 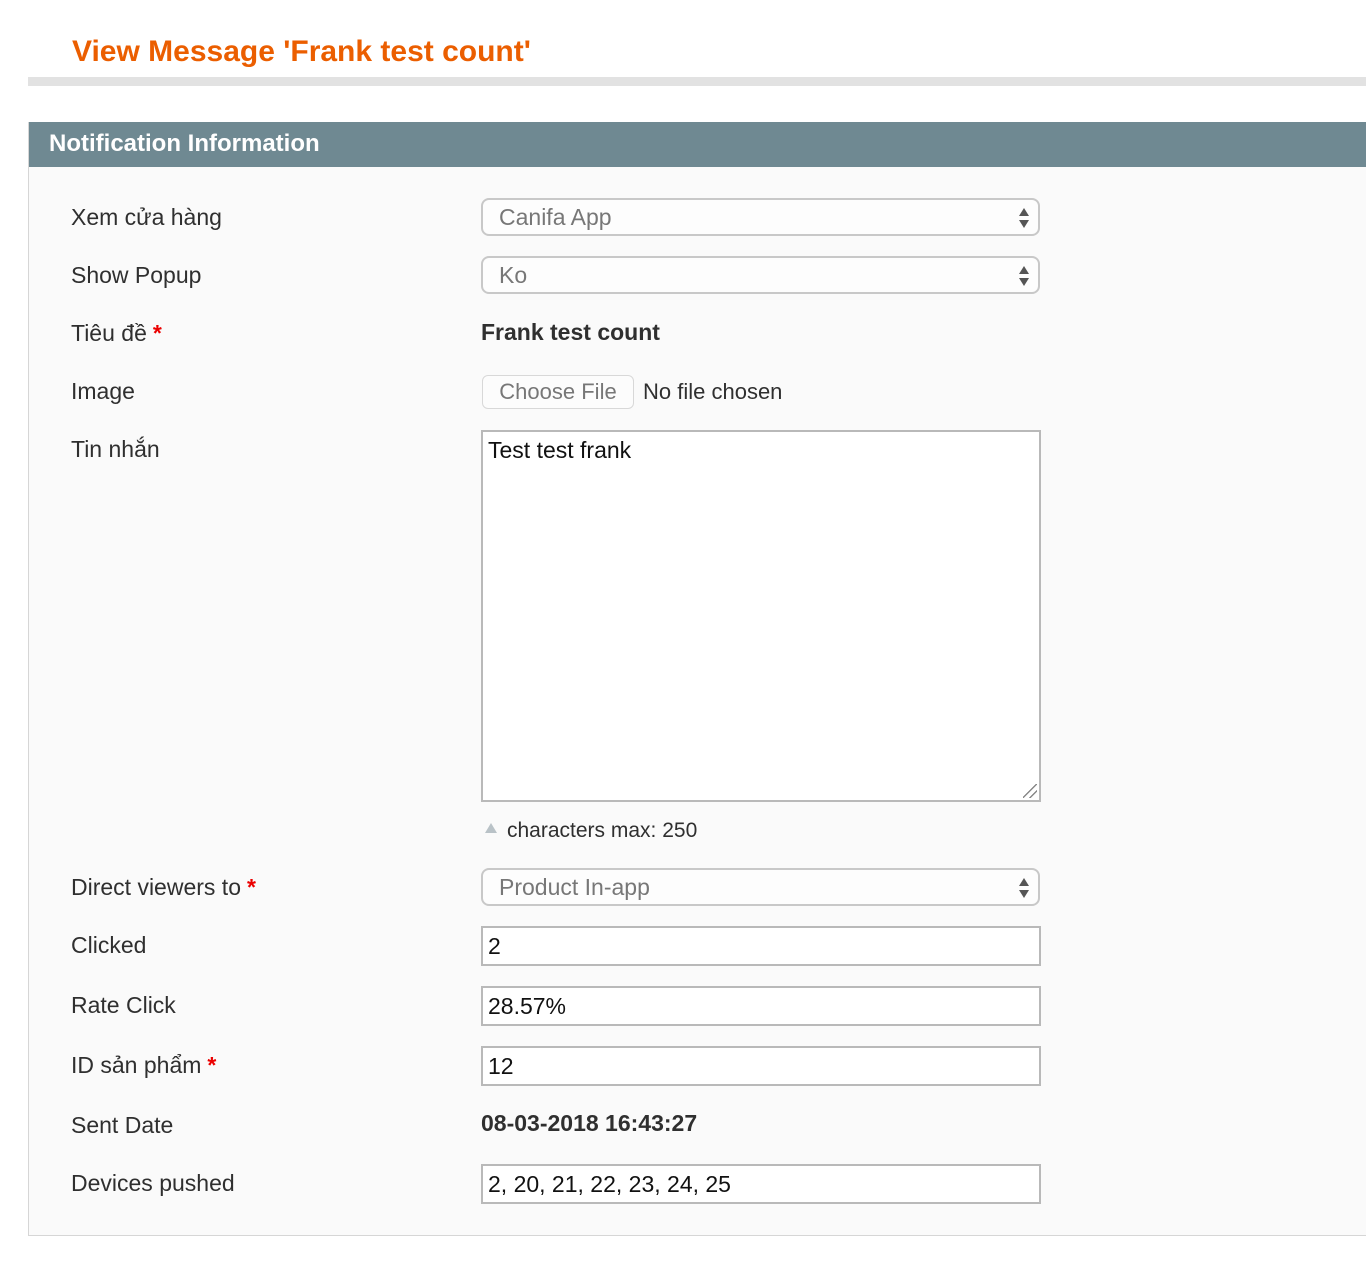 What do you see at coordinates (123, 1005) in the screenshot?
I see `rate-click-label: Rate Click` at bounding box center [123, 1005].